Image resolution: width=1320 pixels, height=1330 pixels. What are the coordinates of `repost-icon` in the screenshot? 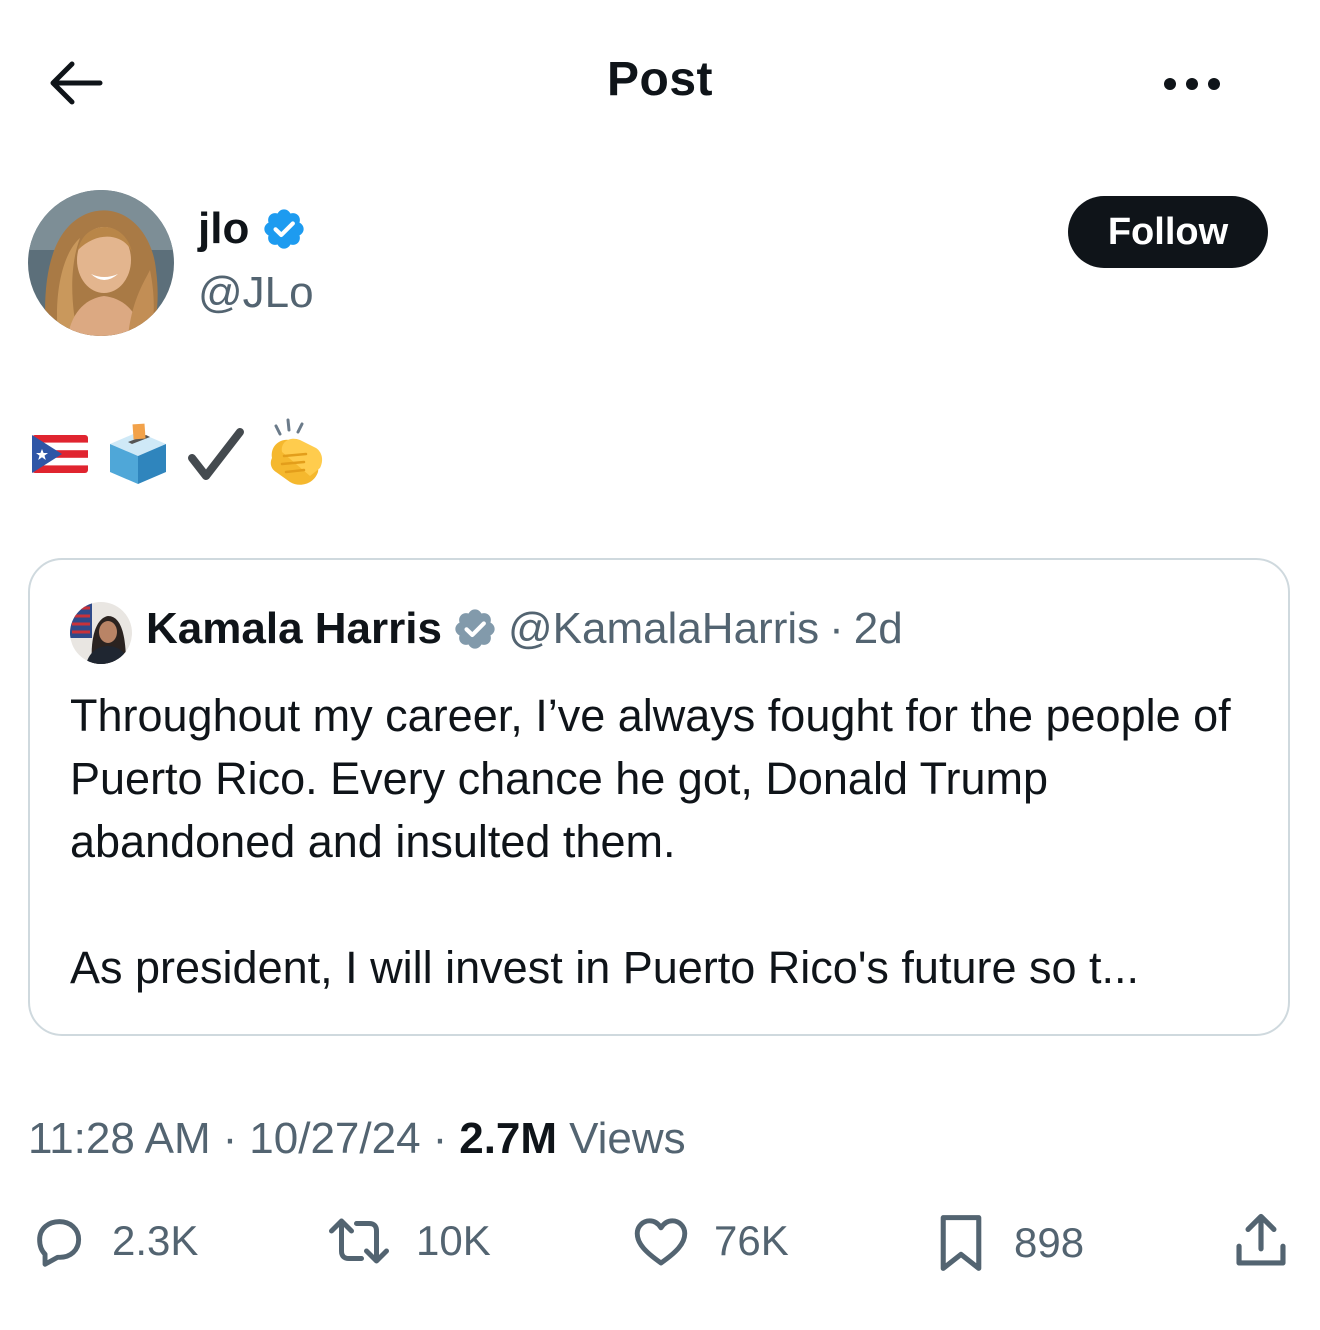 It's located at (359, 1241).